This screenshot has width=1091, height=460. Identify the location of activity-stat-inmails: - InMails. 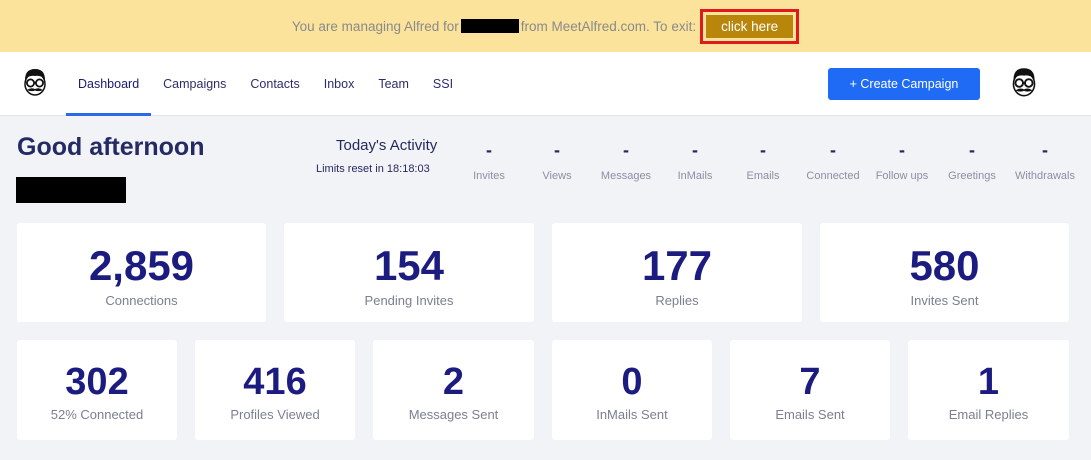
(695, 161).